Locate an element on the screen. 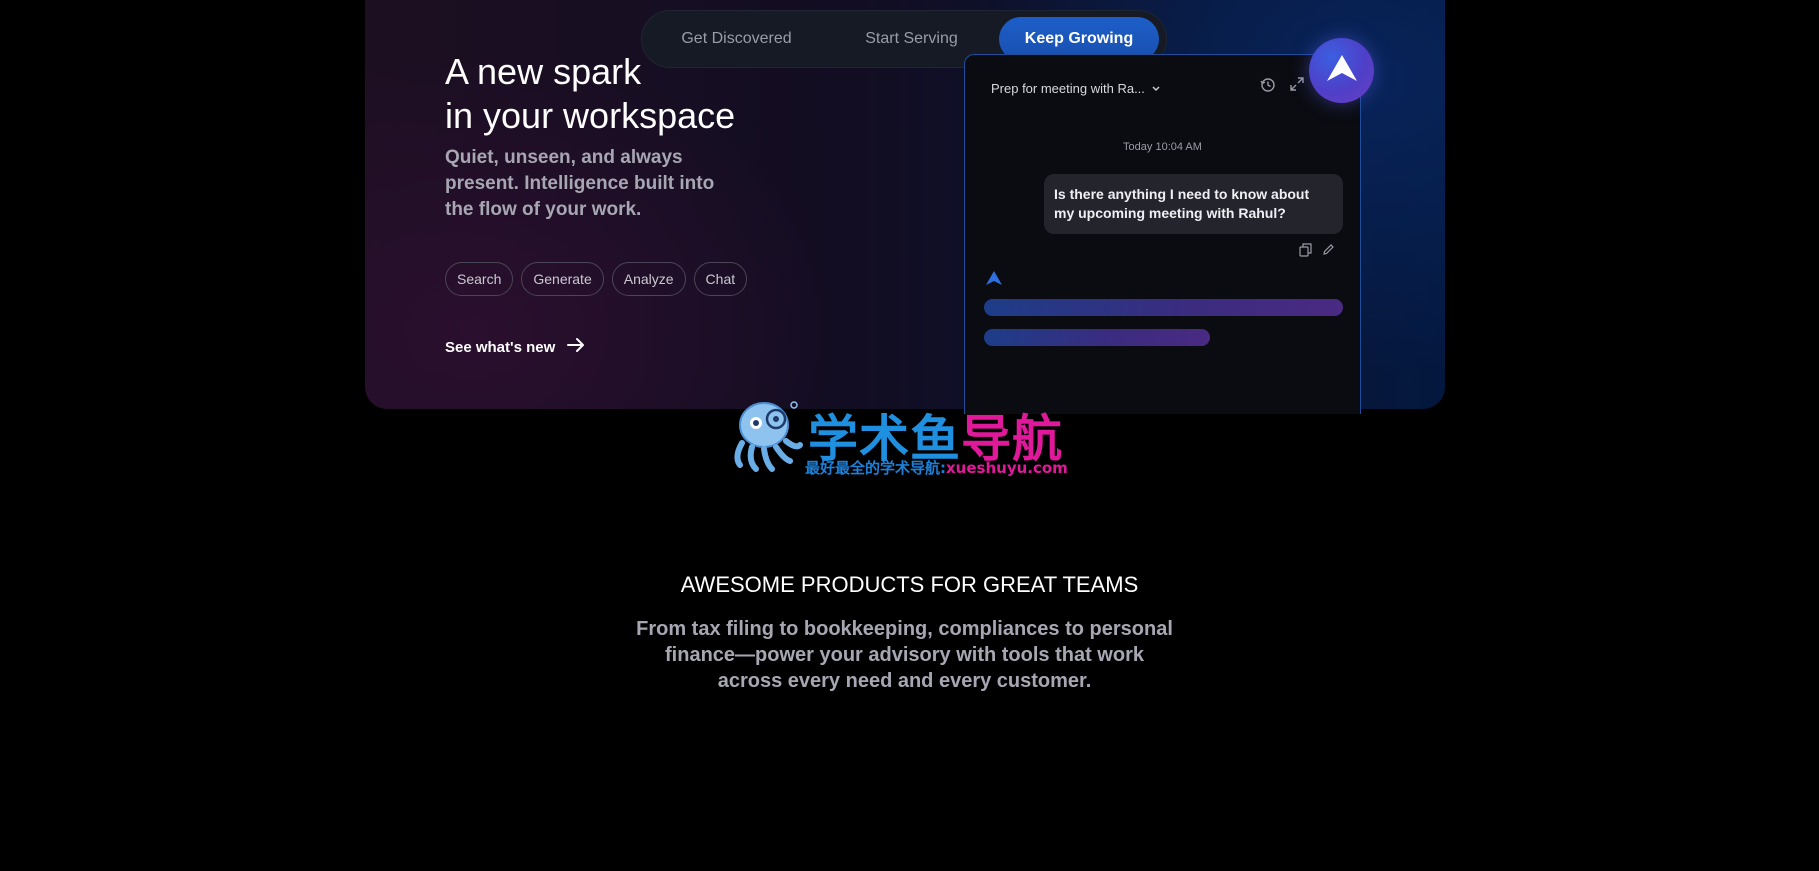 This screenshot has width=1819, height=871. message-actions is located at coordinates (1317, 252).